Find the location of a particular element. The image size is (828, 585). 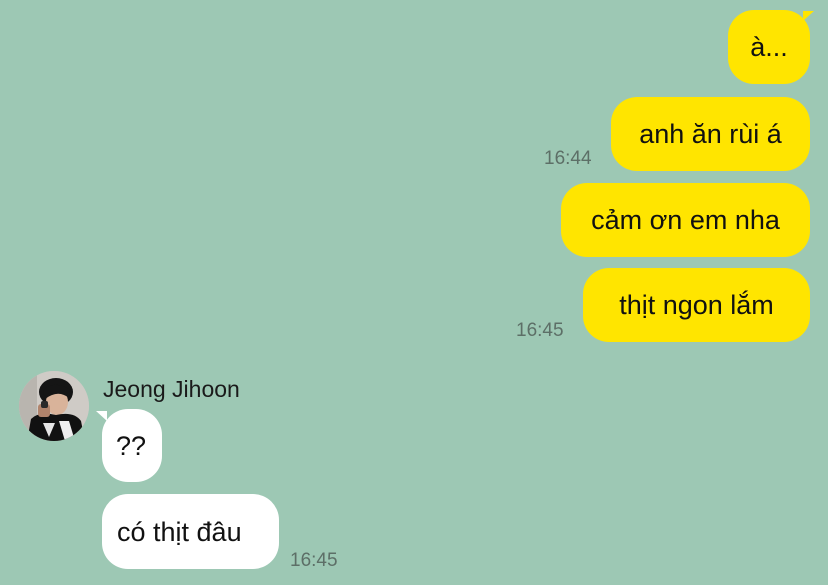

message-timestamp: 16:44 is located at coordinates (568, 158).